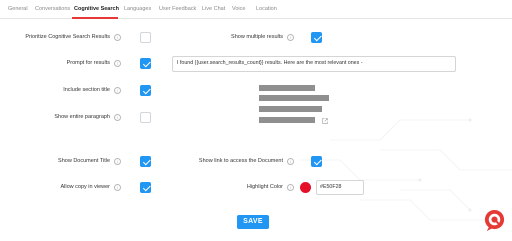 The image size is (512, 241). Describe the element at coordinates (18, 9) in the screenshot. I see `tab-general: General` at that location.